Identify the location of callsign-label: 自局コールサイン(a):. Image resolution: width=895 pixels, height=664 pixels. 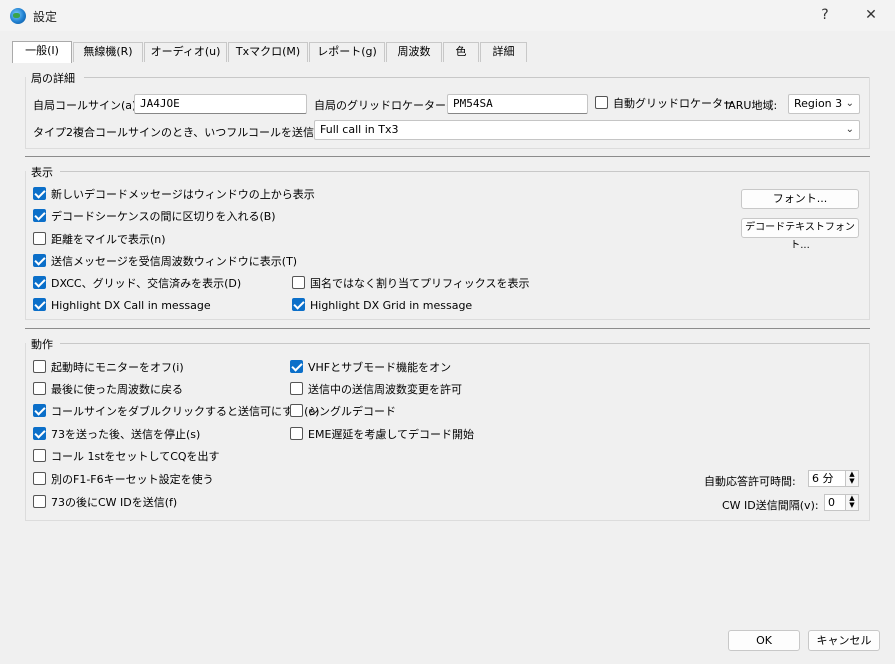
(87, 105).